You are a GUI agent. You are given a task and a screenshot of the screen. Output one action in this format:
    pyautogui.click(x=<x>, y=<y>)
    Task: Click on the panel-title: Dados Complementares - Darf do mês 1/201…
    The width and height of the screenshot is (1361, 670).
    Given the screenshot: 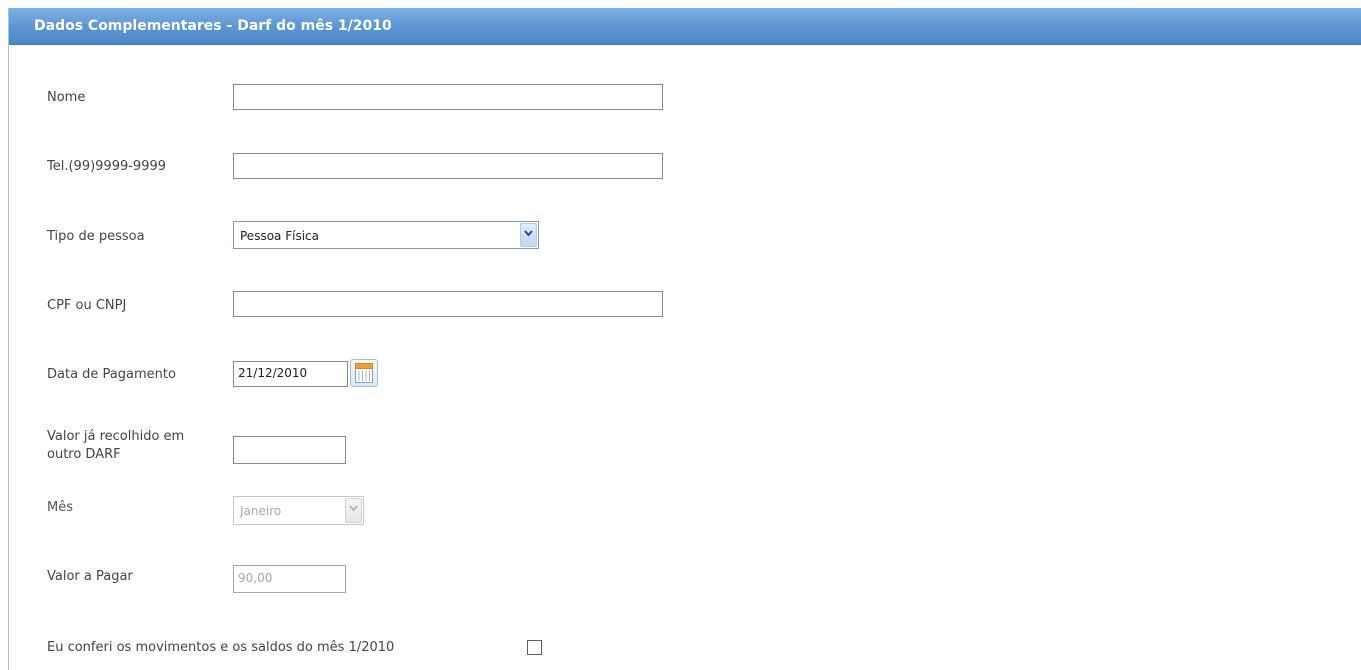 What is the action you would take?
    pyautogui.click(x=213, y=26)
    